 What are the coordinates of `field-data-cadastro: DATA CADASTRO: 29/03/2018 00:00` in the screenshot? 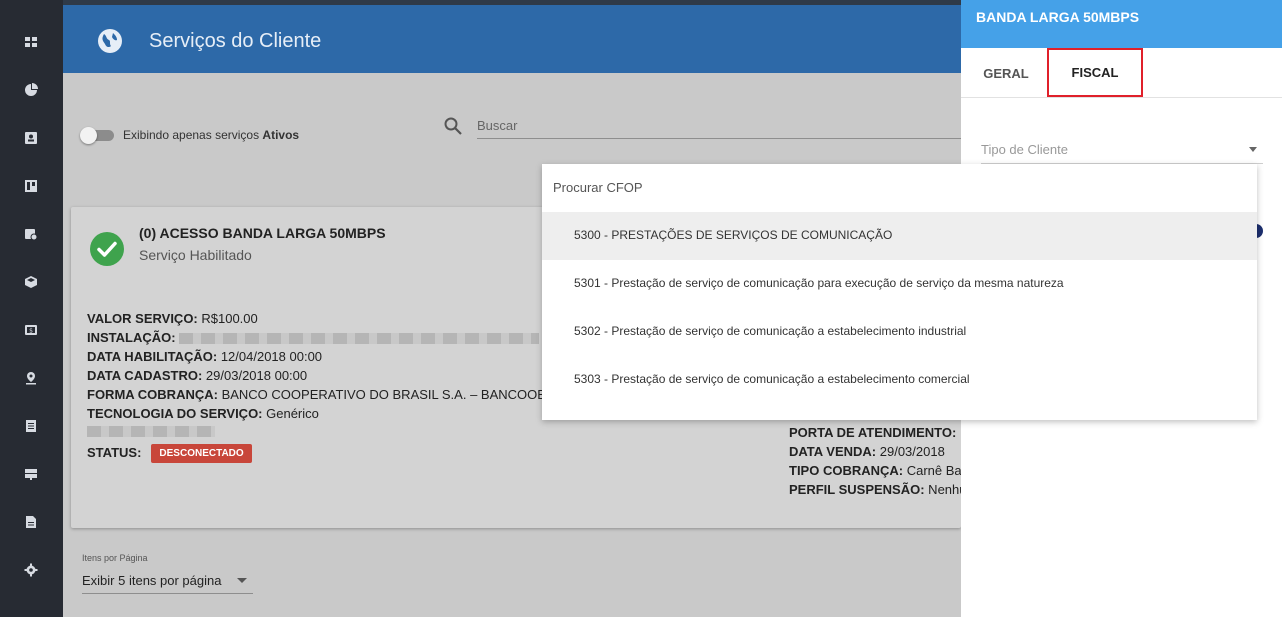 It's located at (197, 375).